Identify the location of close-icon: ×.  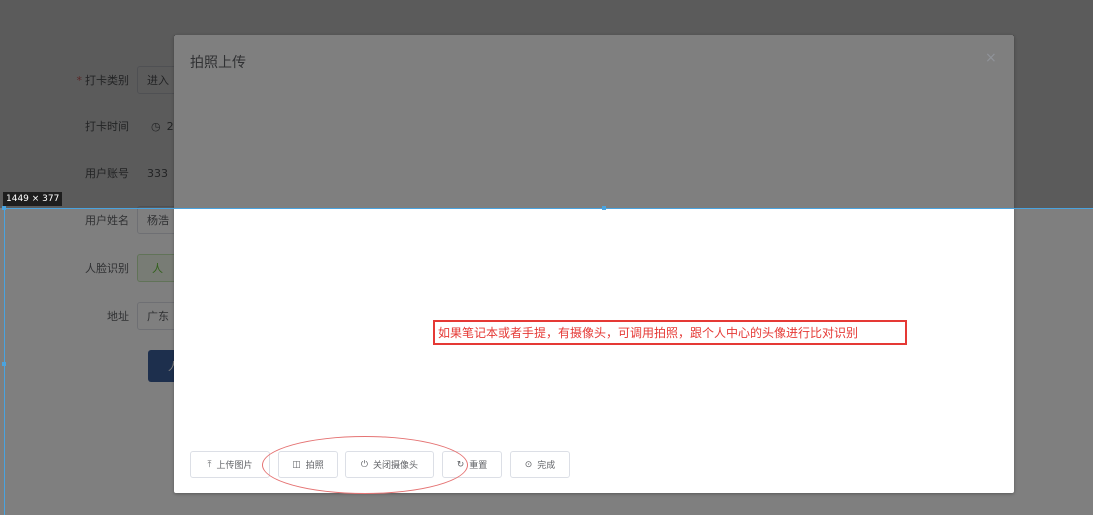
(991, 58).